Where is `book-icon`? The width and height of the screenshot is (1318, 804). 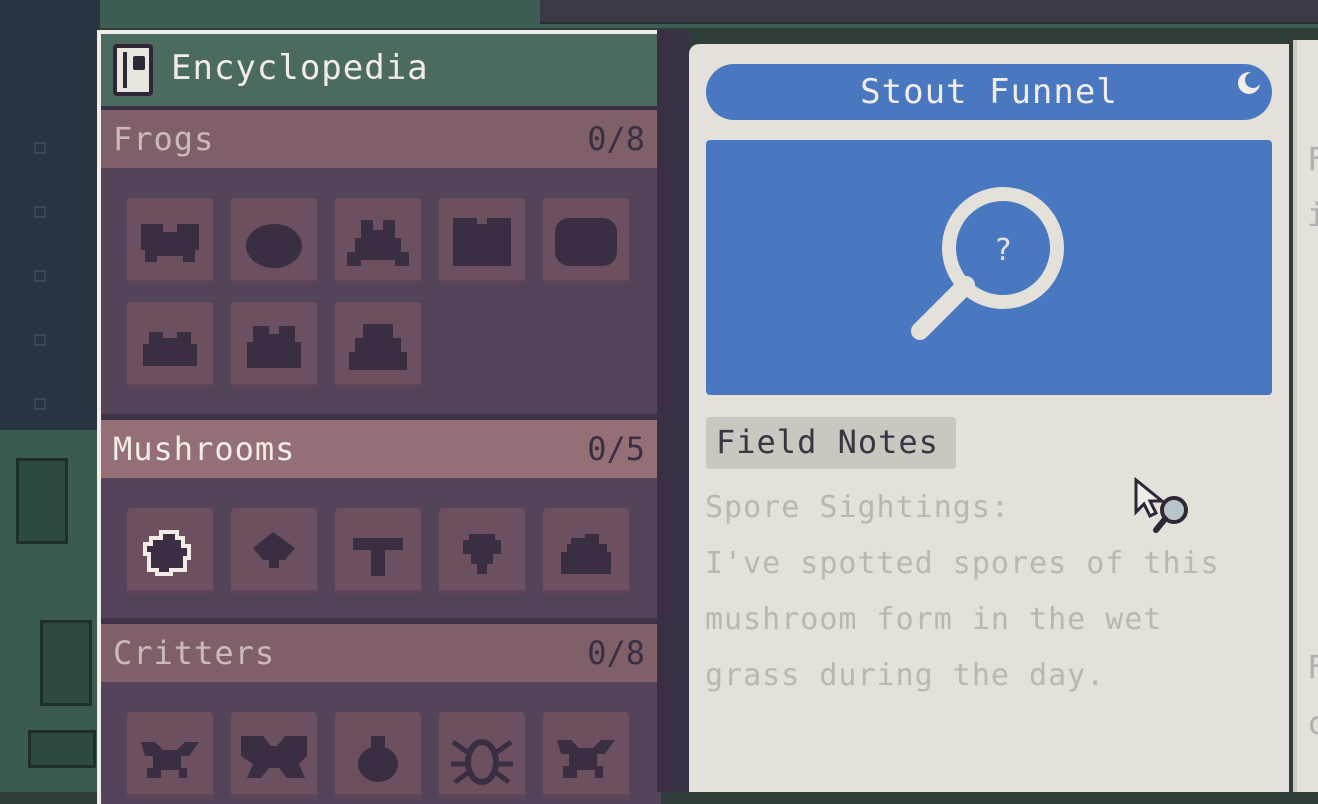
book-icon is located at coordinates (133, 70).